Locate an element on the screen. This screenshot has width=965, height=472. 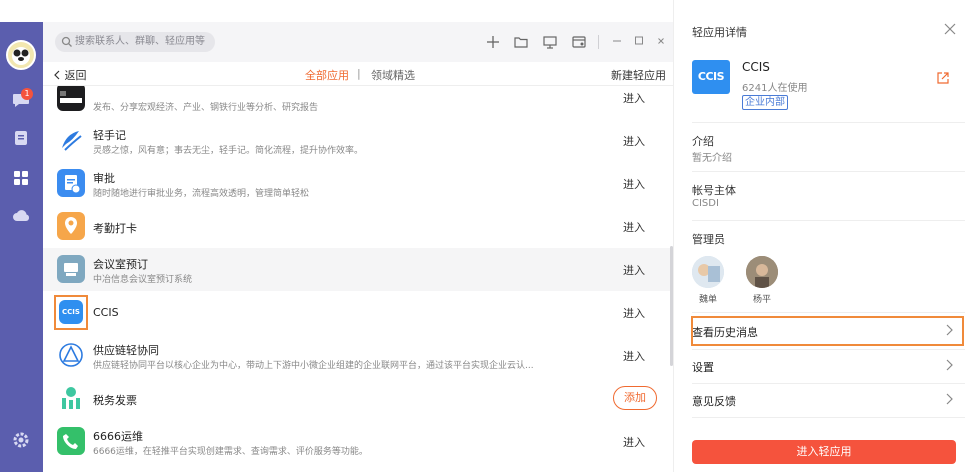
app-name: 会议室预订 is located at coordinates (120, 264).